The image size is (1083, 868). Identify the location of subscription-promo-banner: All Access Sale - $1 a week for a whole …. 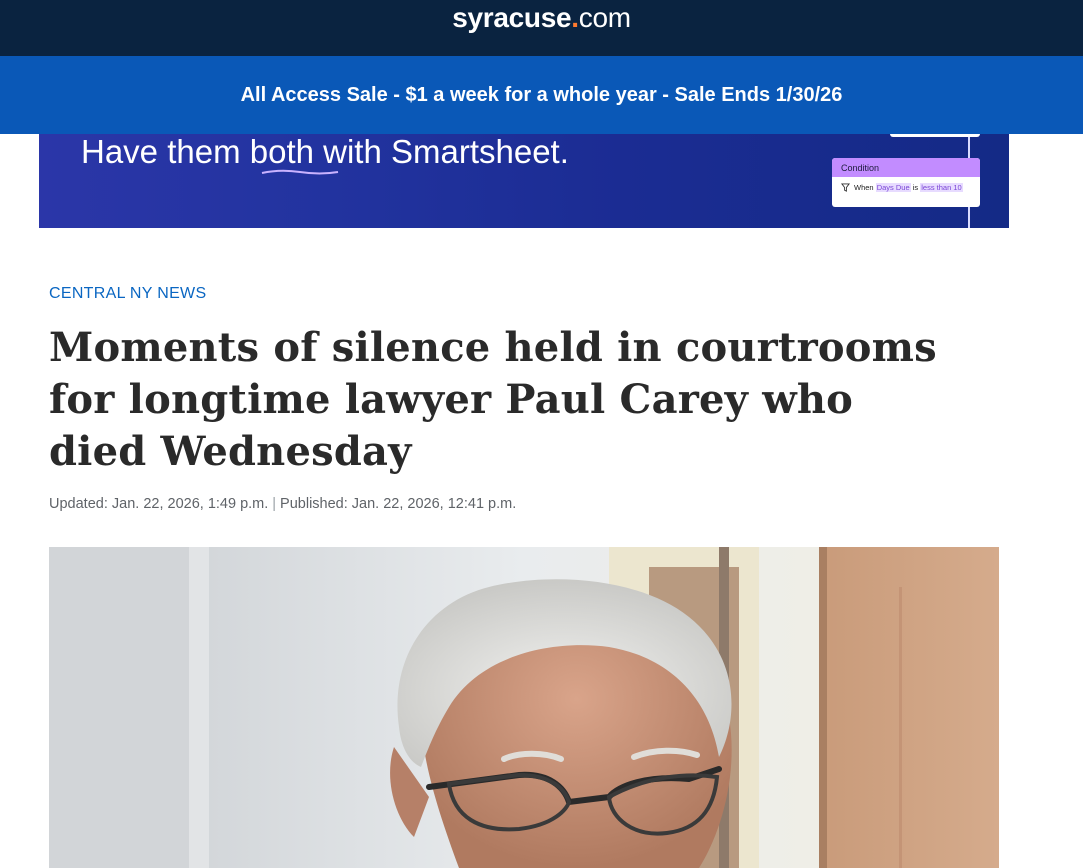
(541, 95).